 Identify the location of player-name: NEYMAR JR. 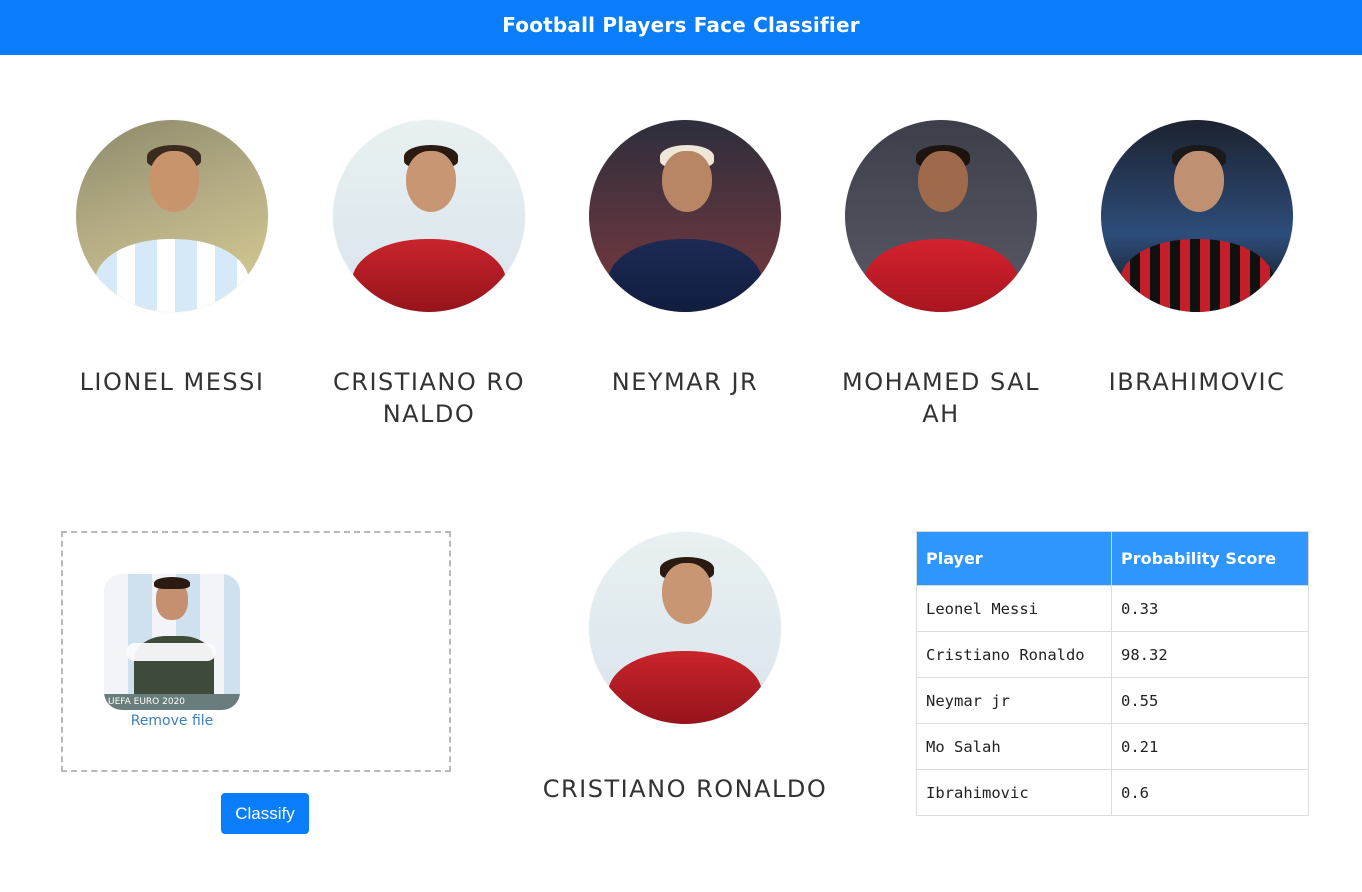
(685, 382).